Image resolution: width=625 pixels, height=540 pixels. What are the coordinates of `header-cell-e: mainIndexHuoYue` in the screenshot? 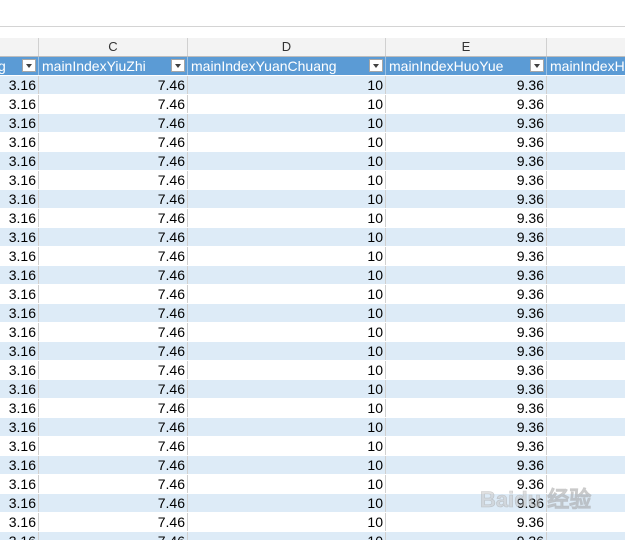 It's located at (466, 66).